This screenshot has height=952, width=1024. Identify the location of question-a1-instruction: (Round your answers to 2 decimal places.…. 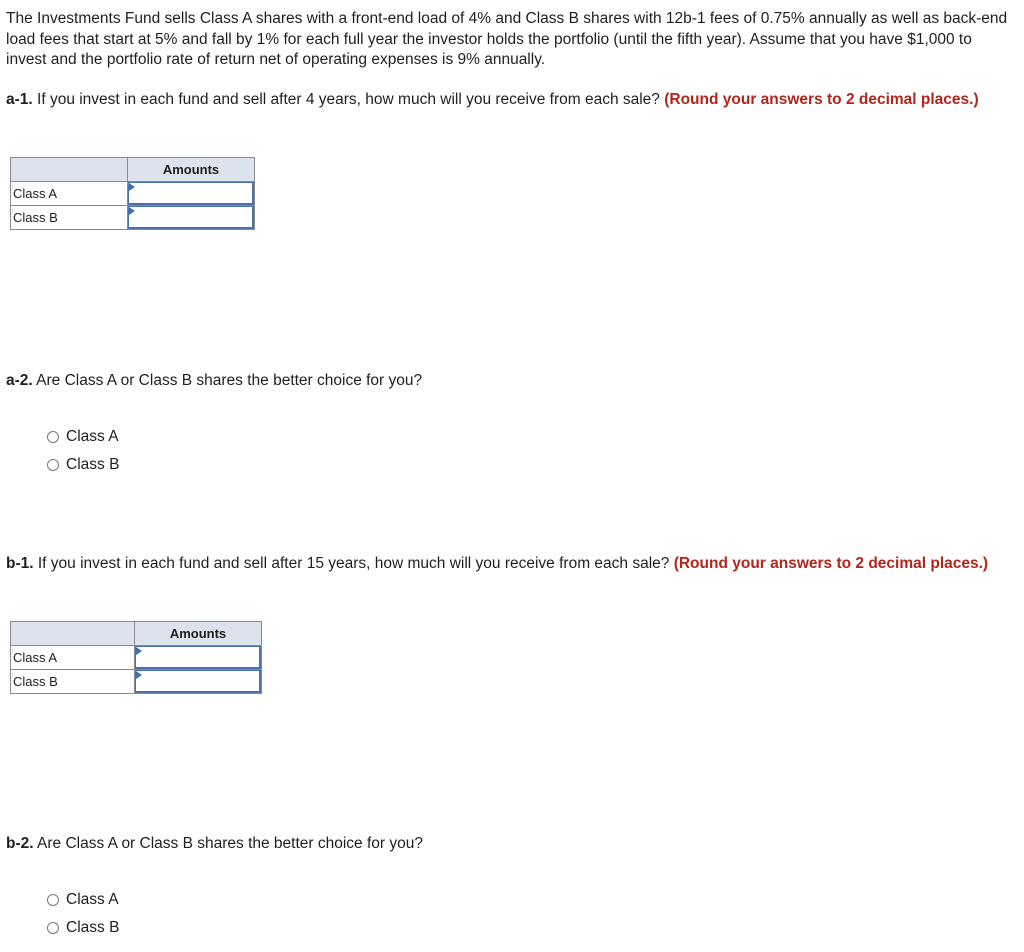
(821, 99).